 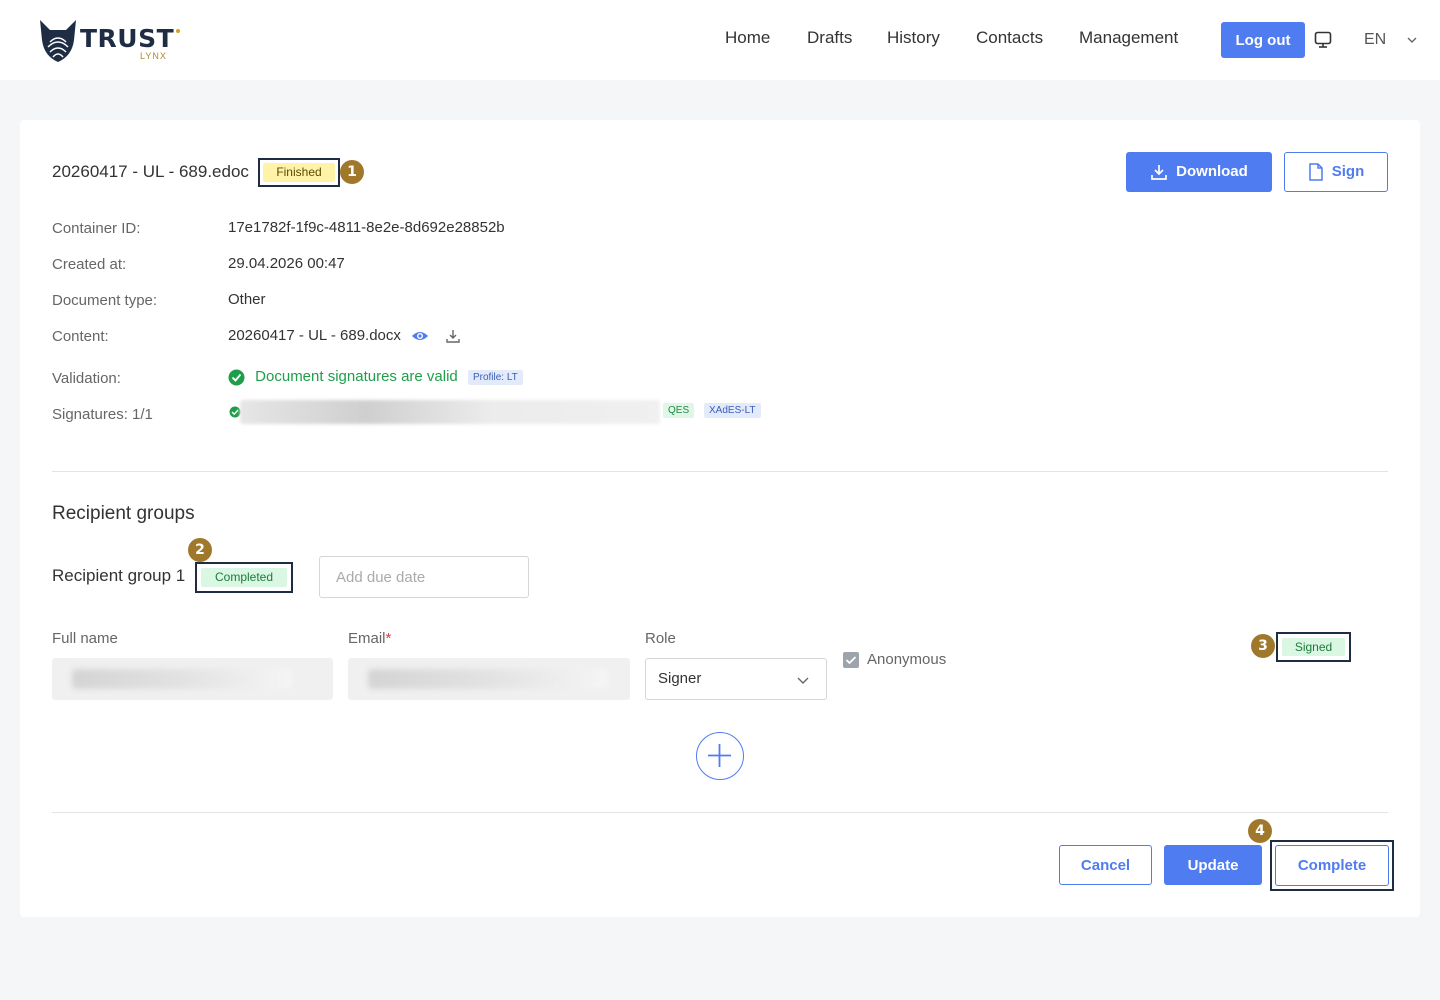 I want to click on group-status-frame: Completed, so click(x=244, y=577).